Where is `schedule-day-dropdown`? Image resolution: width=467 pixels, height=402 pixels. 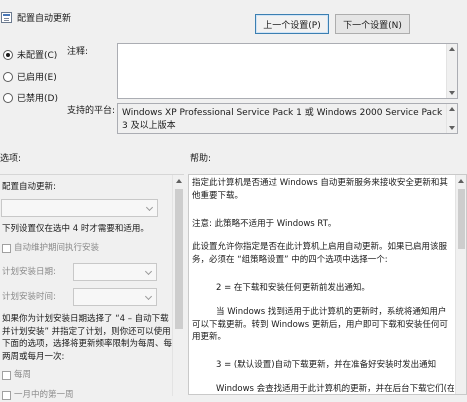 schedule-day-dropdown is located at coordinates (115, 272).